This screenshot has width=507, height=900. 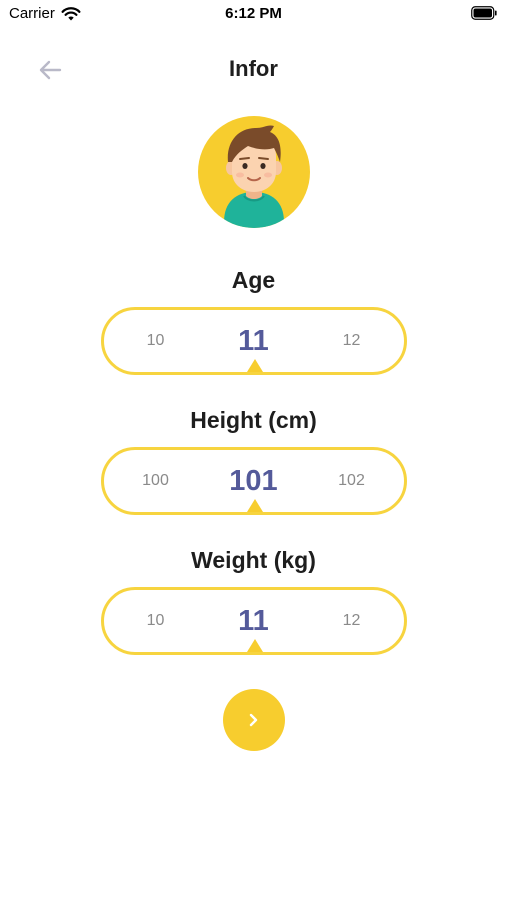 What do you see at coordinates (156, 621) in the screenshot?
I see `weight-prev-value: 10` at bounding box center [156, 621].